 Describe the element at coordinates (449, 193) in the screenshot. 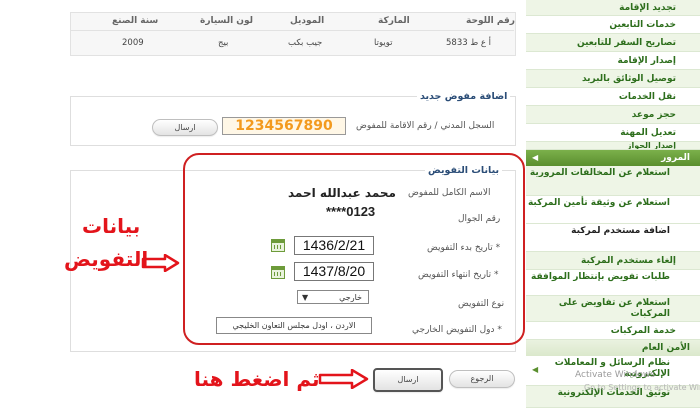

I see `full-name-label: الاسم الكامل للمفوض` at that location.